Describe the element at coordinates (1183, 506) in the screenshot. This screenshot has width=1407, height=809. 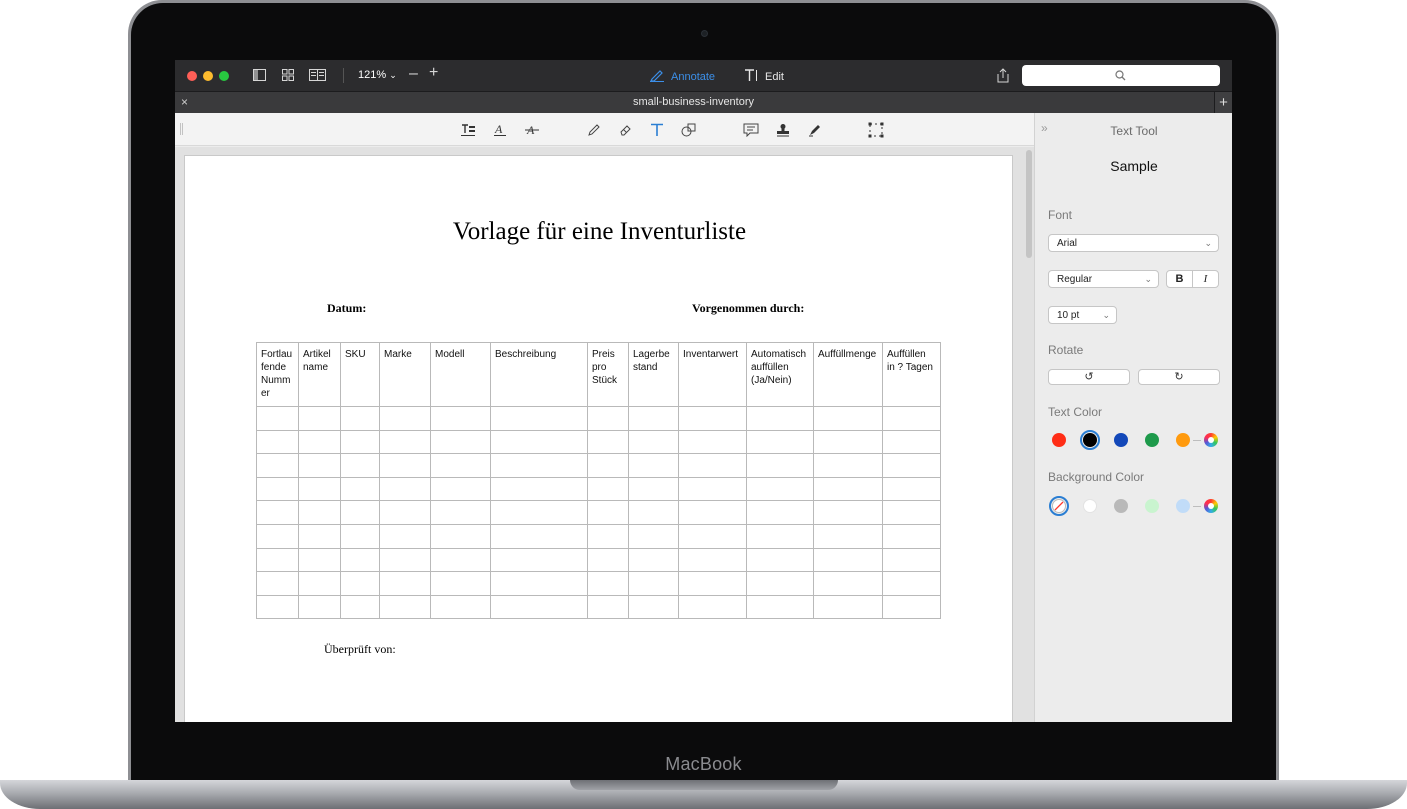
I see `background-color-light-blue` at that location.